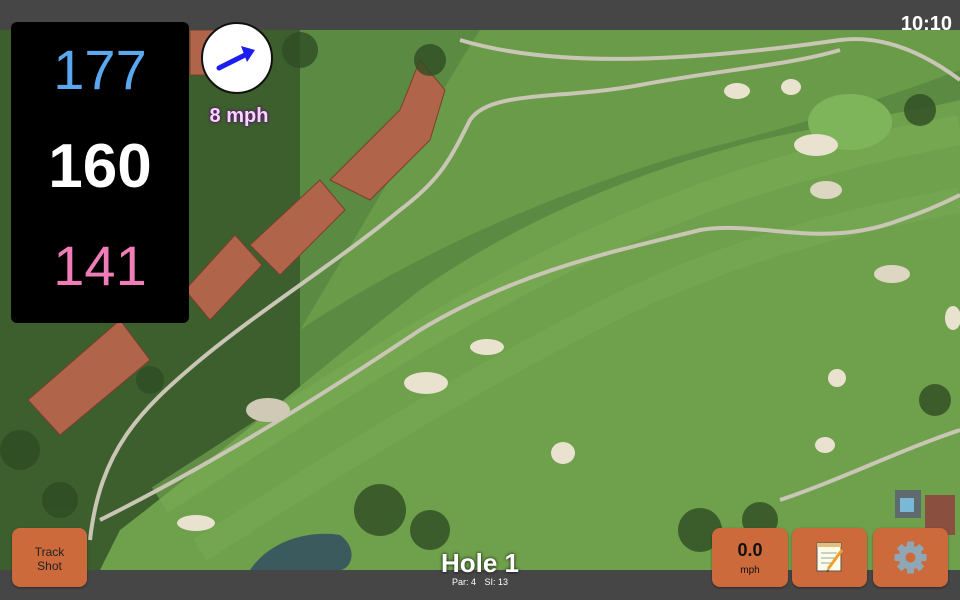 This screenshot has width=960, height=600. Describe the element at coordinates (100, 166) in the screenshot. I see `middle-distance: 160` at that location.